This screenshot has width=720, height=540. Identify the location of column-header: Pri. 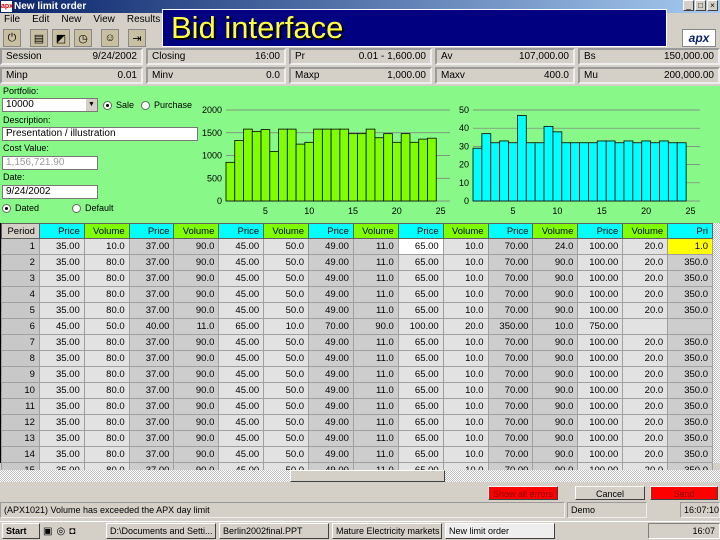
(690, 231).